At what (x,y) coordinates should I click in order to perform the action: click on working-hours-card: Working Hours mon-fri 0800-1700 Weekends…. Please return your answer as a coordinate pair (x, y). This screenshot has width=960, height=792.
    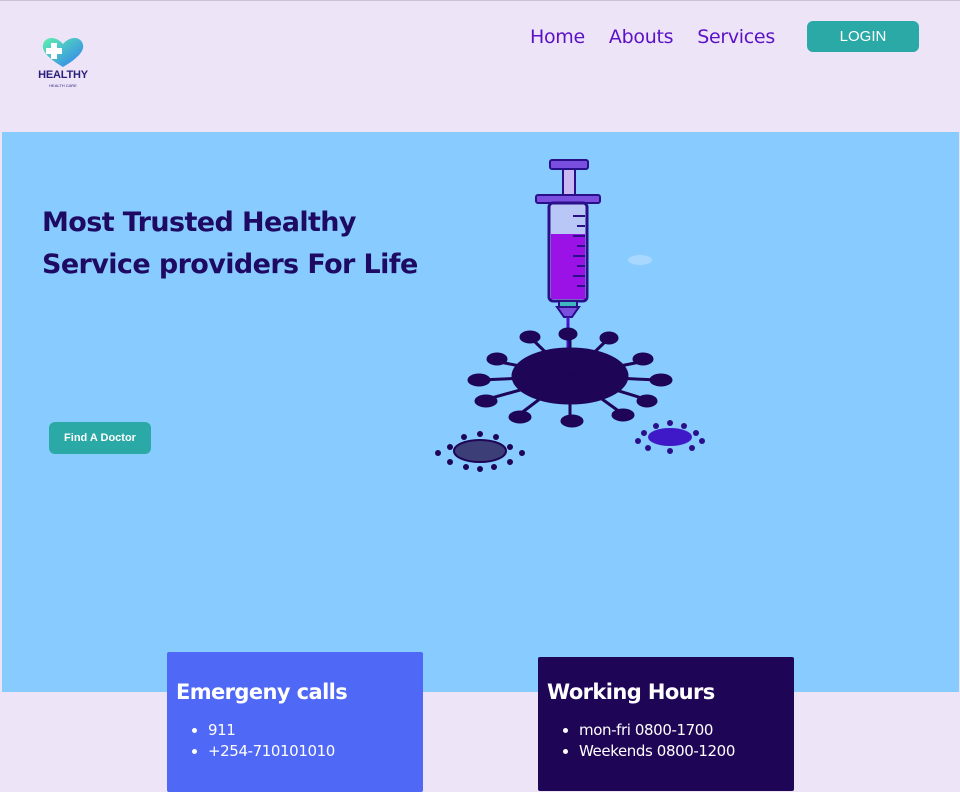
    Looking at the image, I should click on (666, 724).